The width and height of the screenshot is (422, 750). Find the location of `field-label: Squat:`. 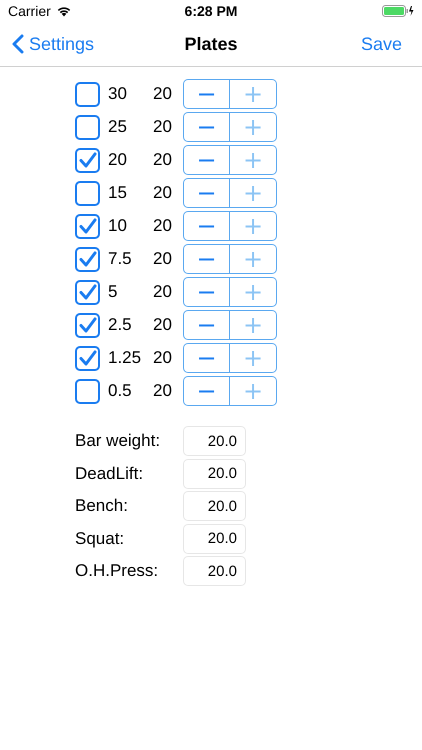

field-label: Squat: is located at coordinates (100, 538).